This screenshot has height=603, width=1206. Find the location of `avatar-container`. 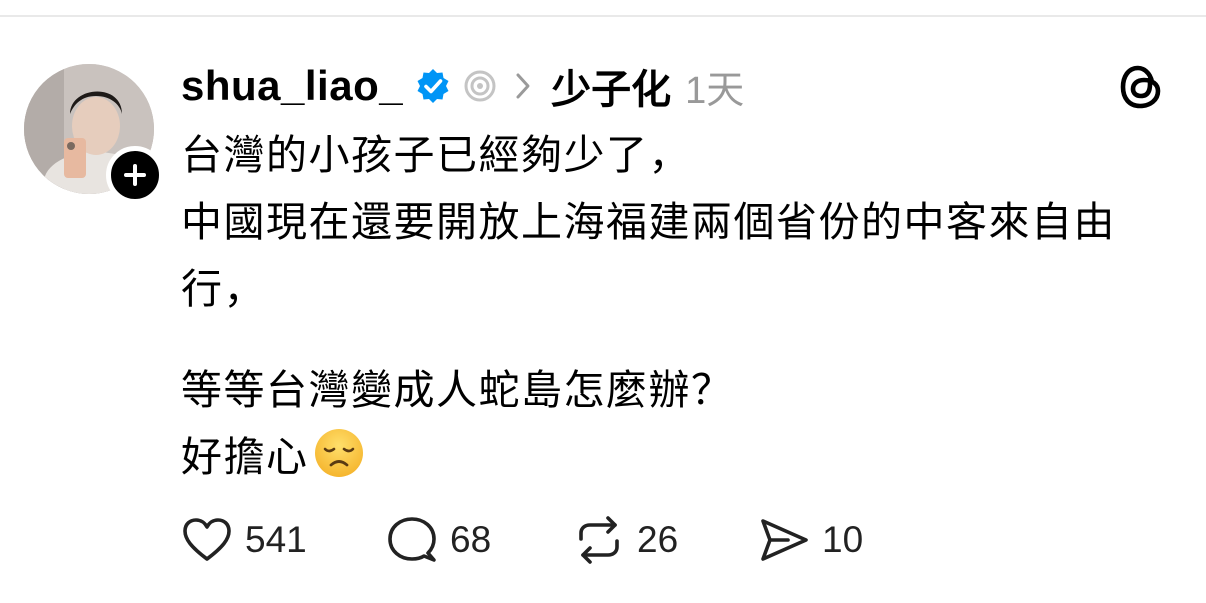

avatar-container is located at coordinates (94, 134).